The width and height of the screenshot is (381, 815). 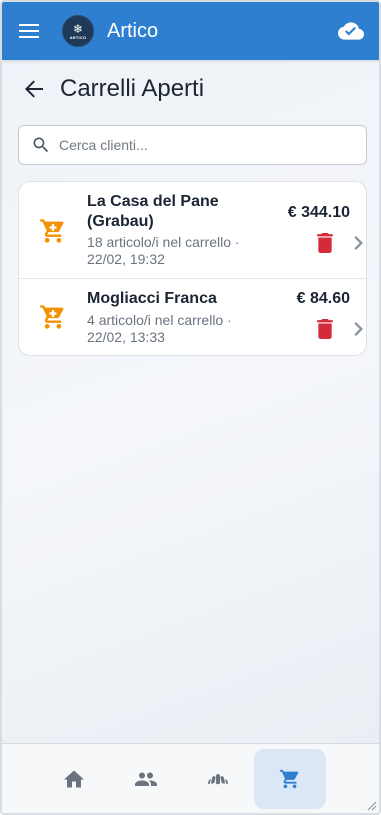 I want to click on snowflake-icon: ❄, so click(x=78, y=28).